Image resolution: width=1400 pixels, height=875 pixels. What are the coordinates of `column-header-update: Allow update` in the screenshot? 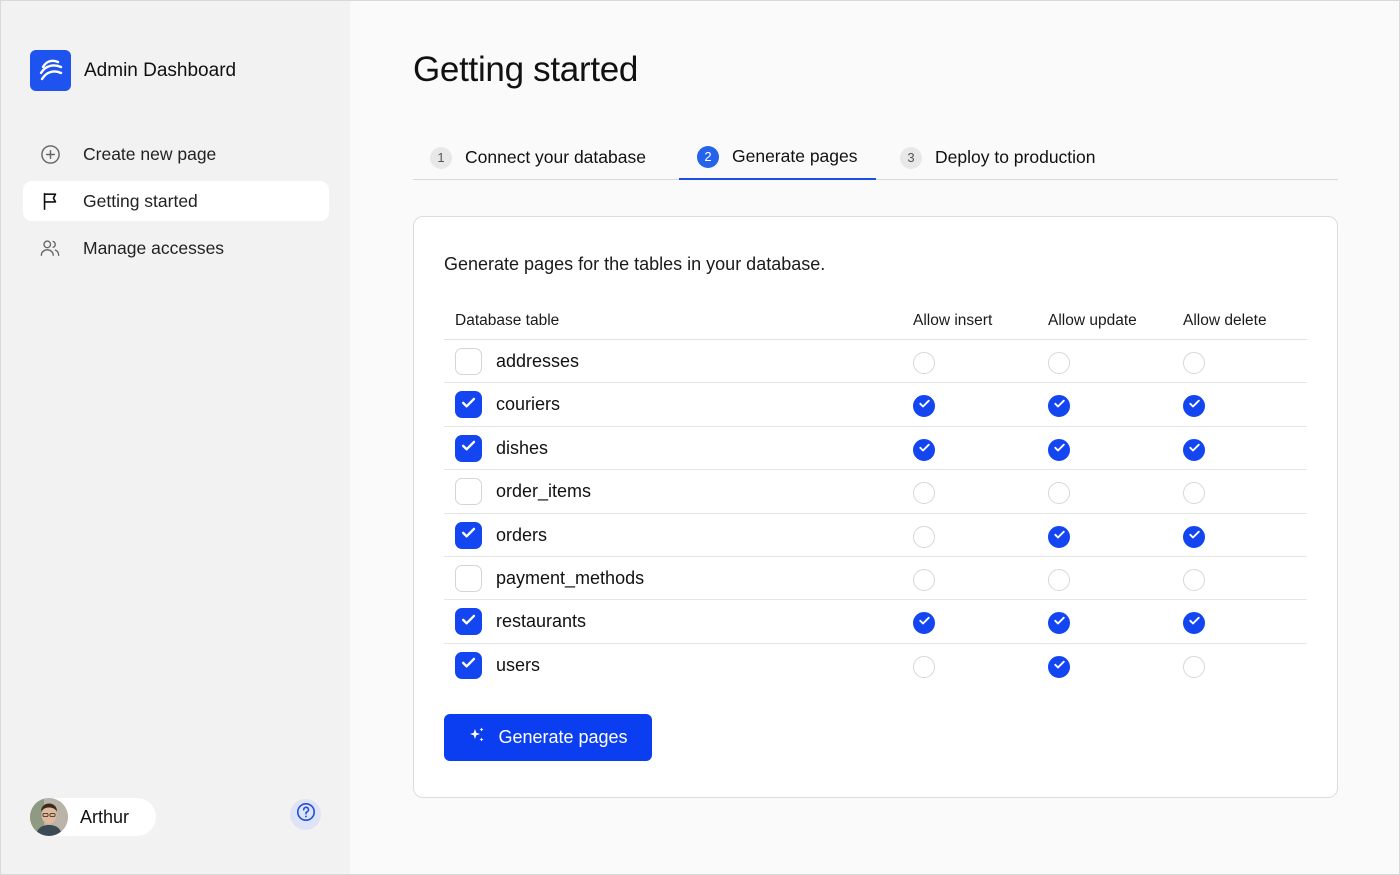 It's located at (1092, 320).